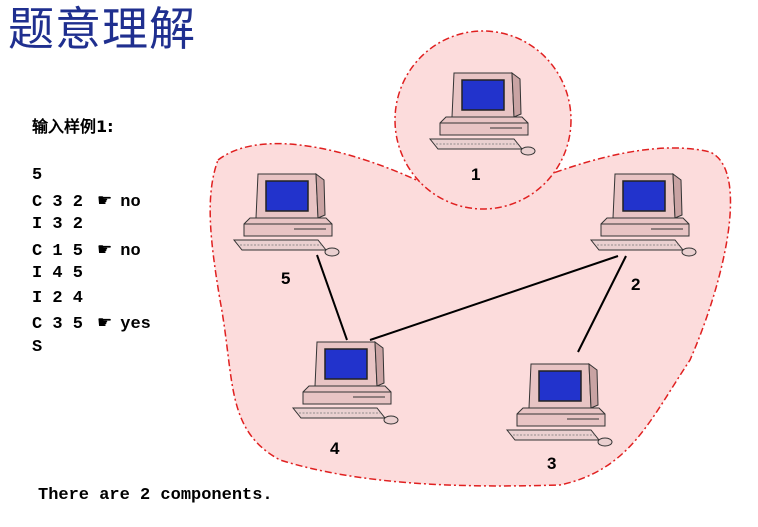  I want to click on node-label-5: 5, so click(285, 278).